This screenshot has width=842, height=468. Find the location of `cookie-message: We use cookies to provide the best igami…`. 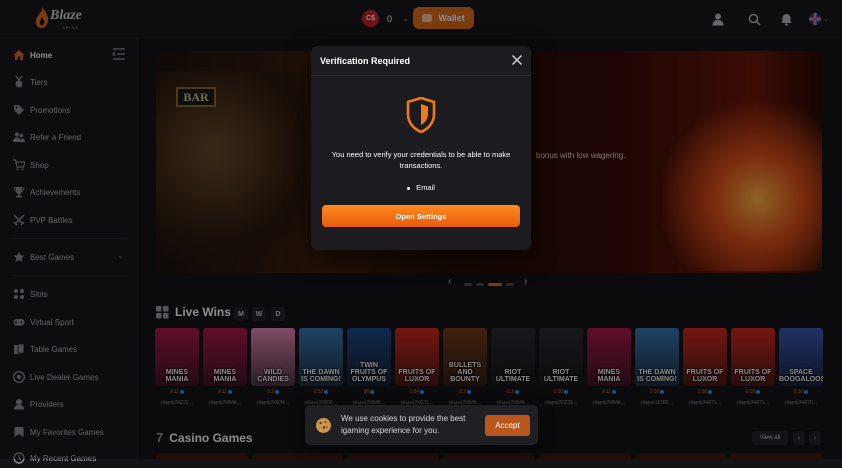

cookie-message: We use cookies to provide the best igami… is located at coordinates (403, 424).